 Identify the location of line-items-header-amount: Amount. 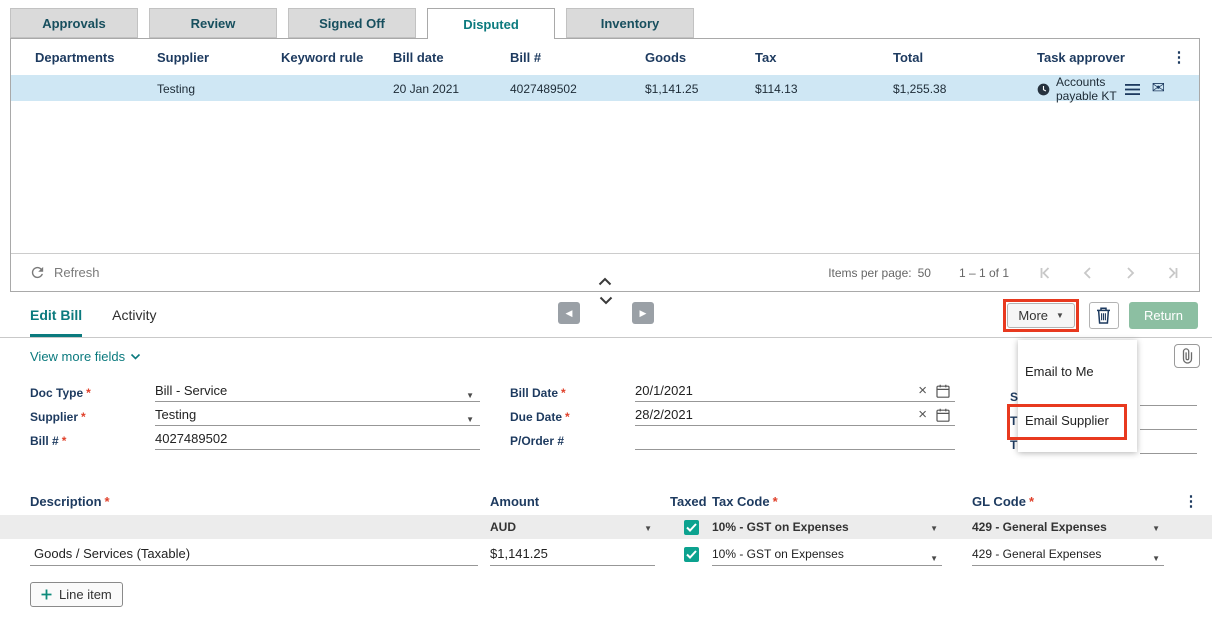
(515, 501).